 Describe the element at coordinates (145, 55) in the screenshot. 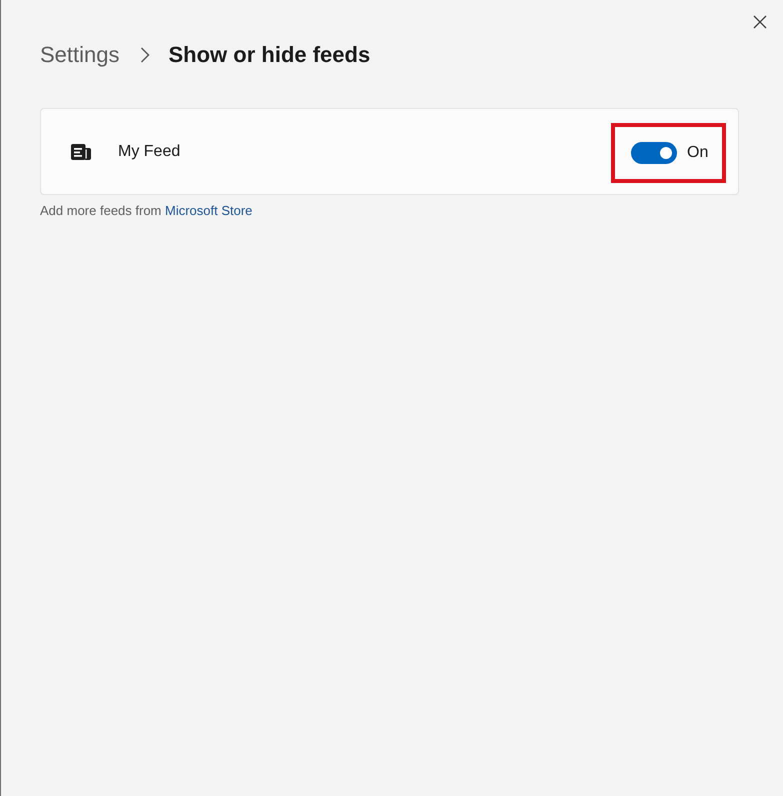

I see `chevron-right-icon` at that location.